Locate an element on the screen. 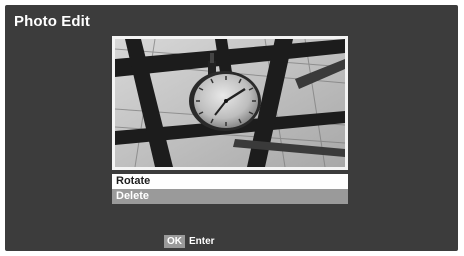 This screenshot has height=256, width=464. ok-key-badge: OK is located at coordinates (174, 241).